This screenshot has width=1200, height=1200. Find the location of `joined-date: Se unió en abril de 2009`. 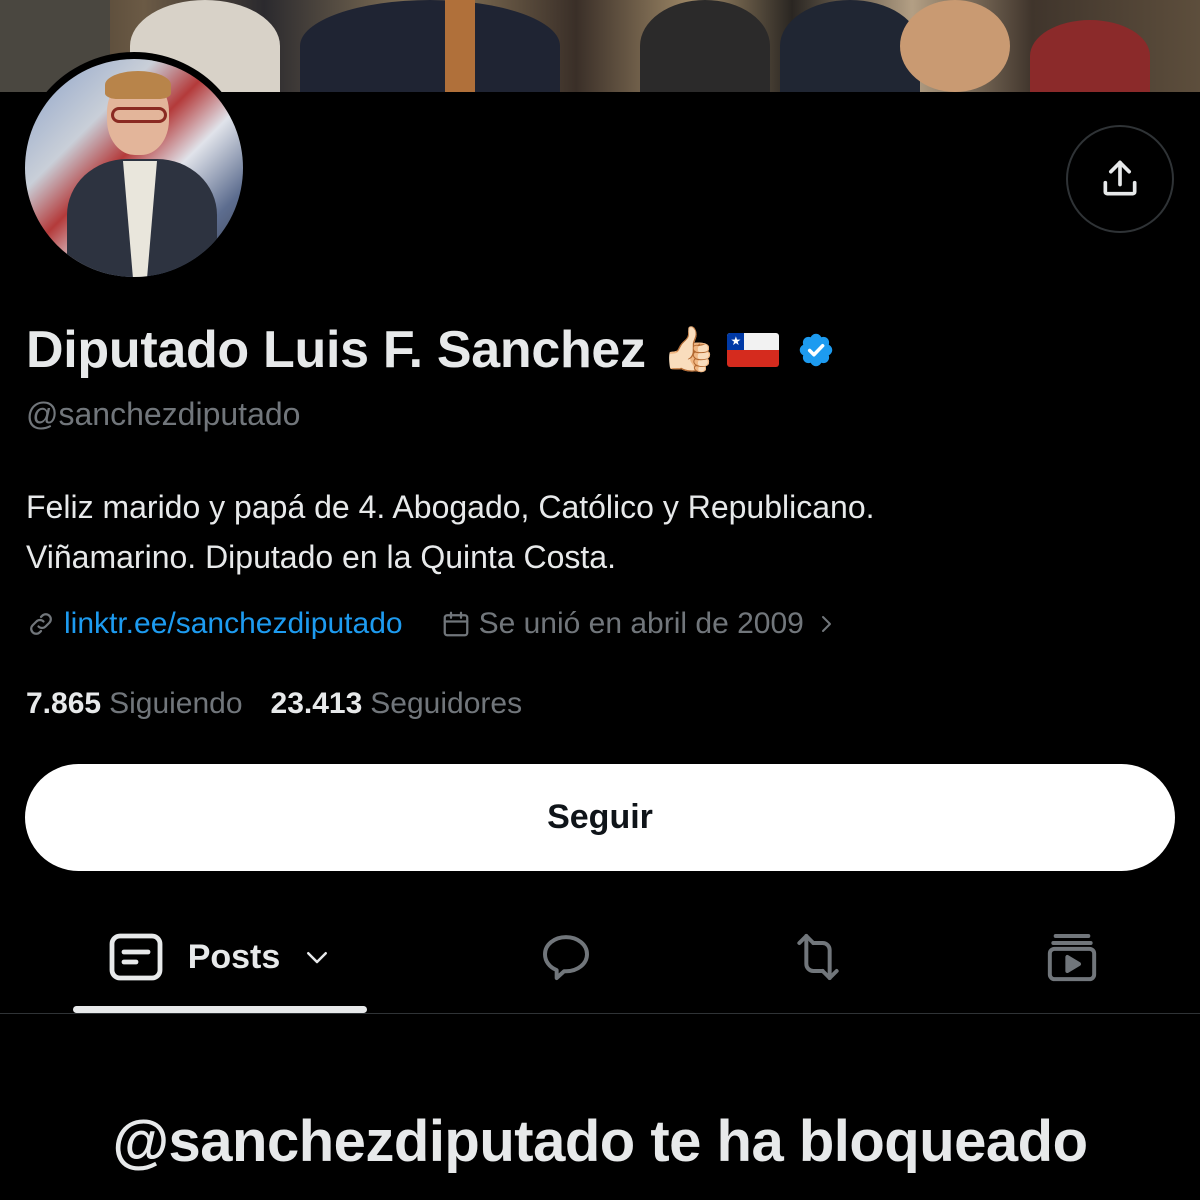

joined-date: Se unió en abril de 2009 is located at coordinates (643, 624).